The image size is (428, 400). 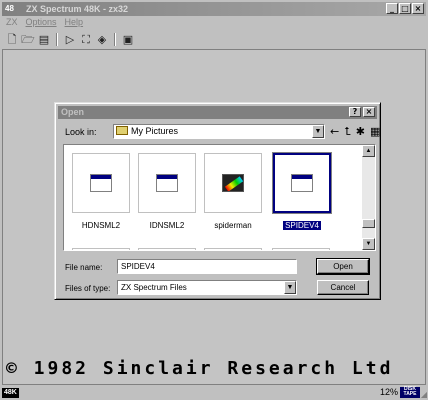 What do you see at coordinates (368, 197) in the screenshot?
I see `vertical-scrollbar: ▲ ▼` at bounding box center [368, 197].